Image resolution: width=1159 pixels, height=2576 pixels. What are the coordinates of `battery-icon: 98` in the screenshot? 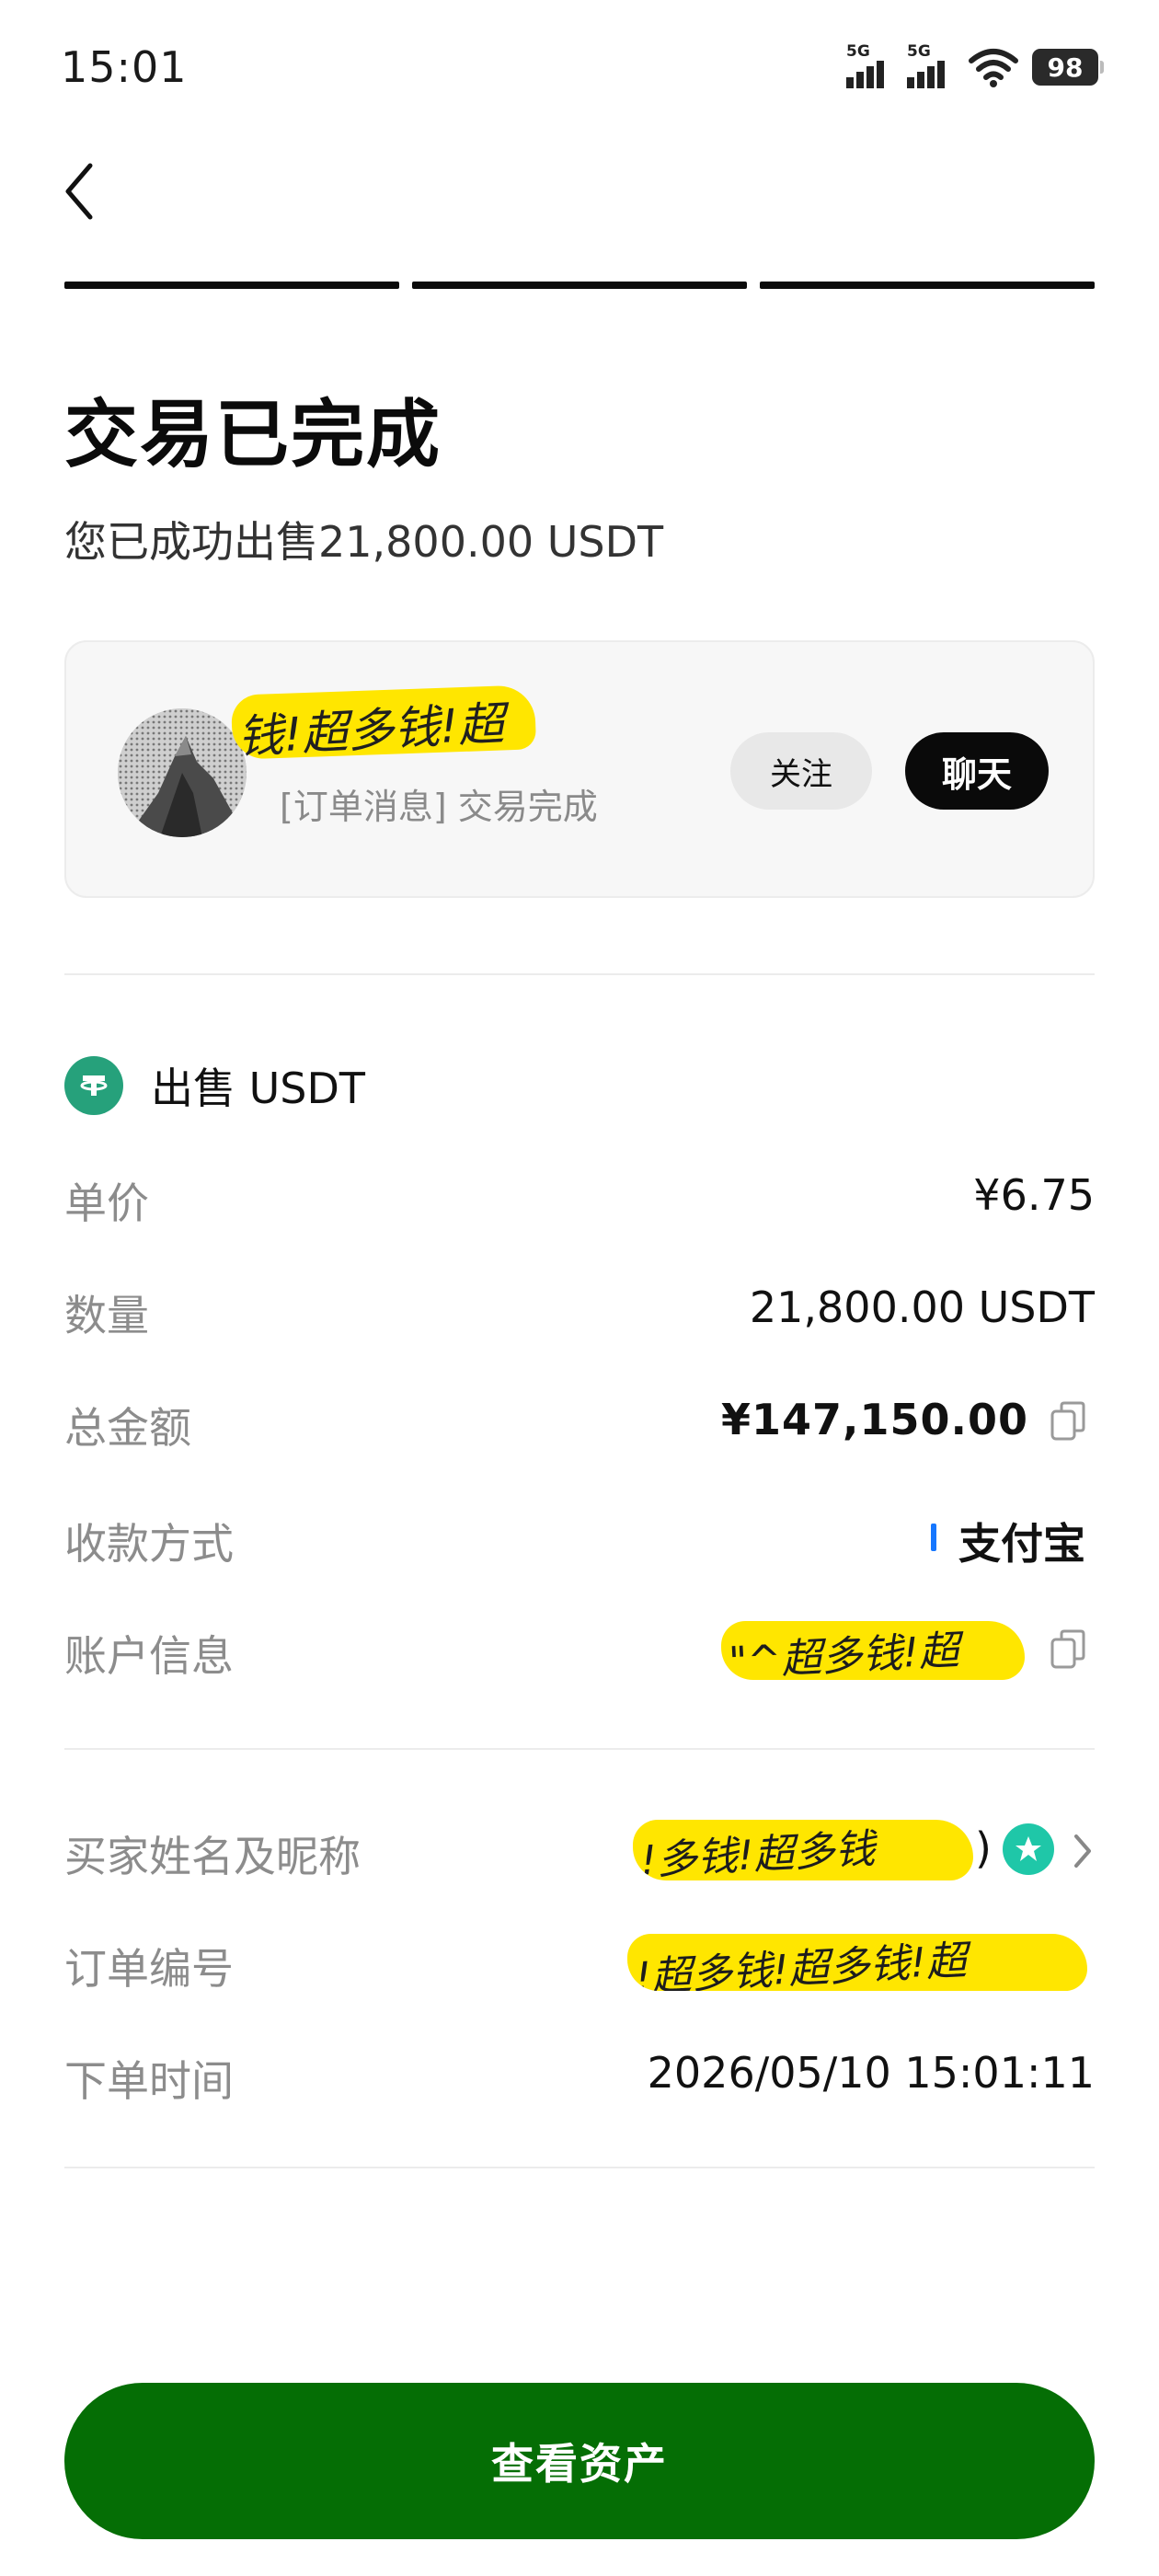 It's located at (1068, 67).